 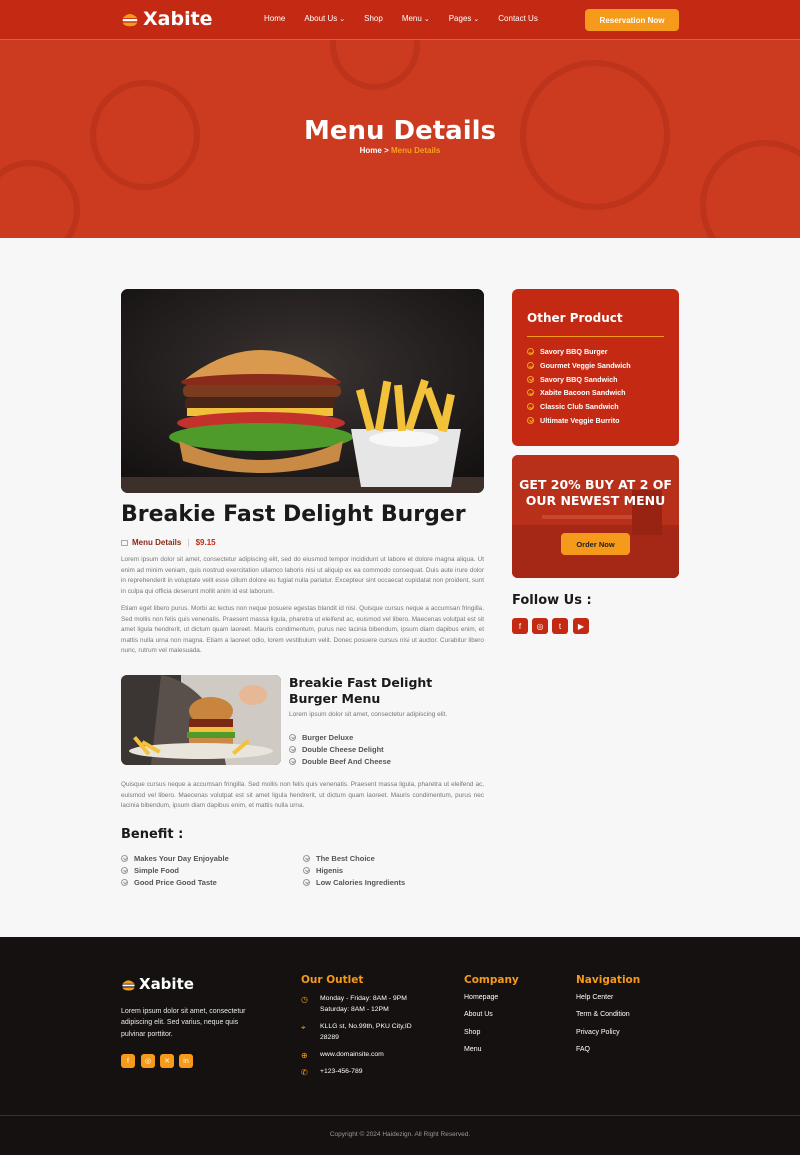 I want to click on product-link: Classic Club Sandwich, so click(x=579, y=407).